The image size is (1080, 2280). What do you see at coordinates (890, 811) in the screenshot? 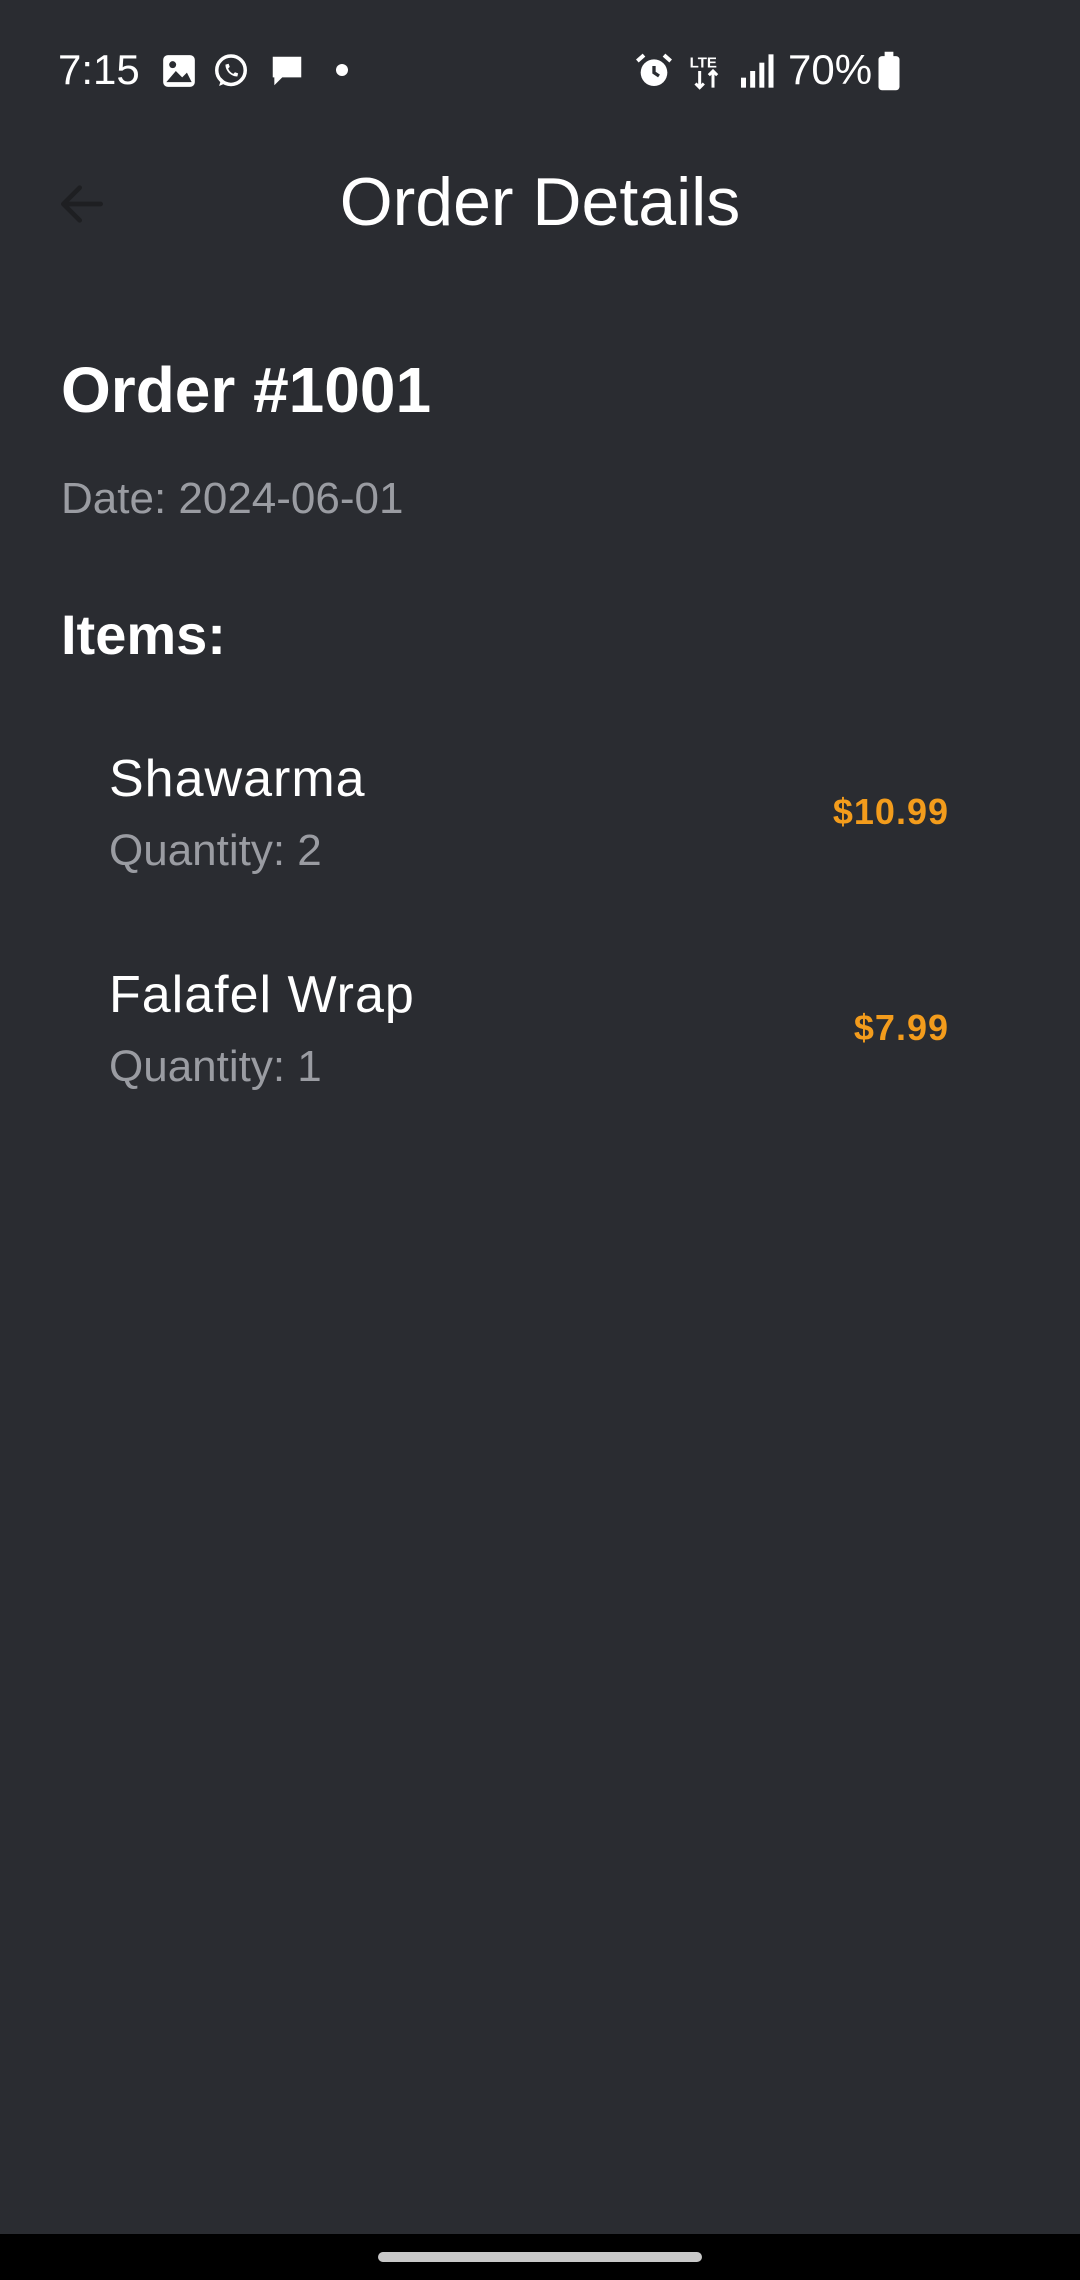
I see `item-price: $10.99` at bounding box center [890, 811].